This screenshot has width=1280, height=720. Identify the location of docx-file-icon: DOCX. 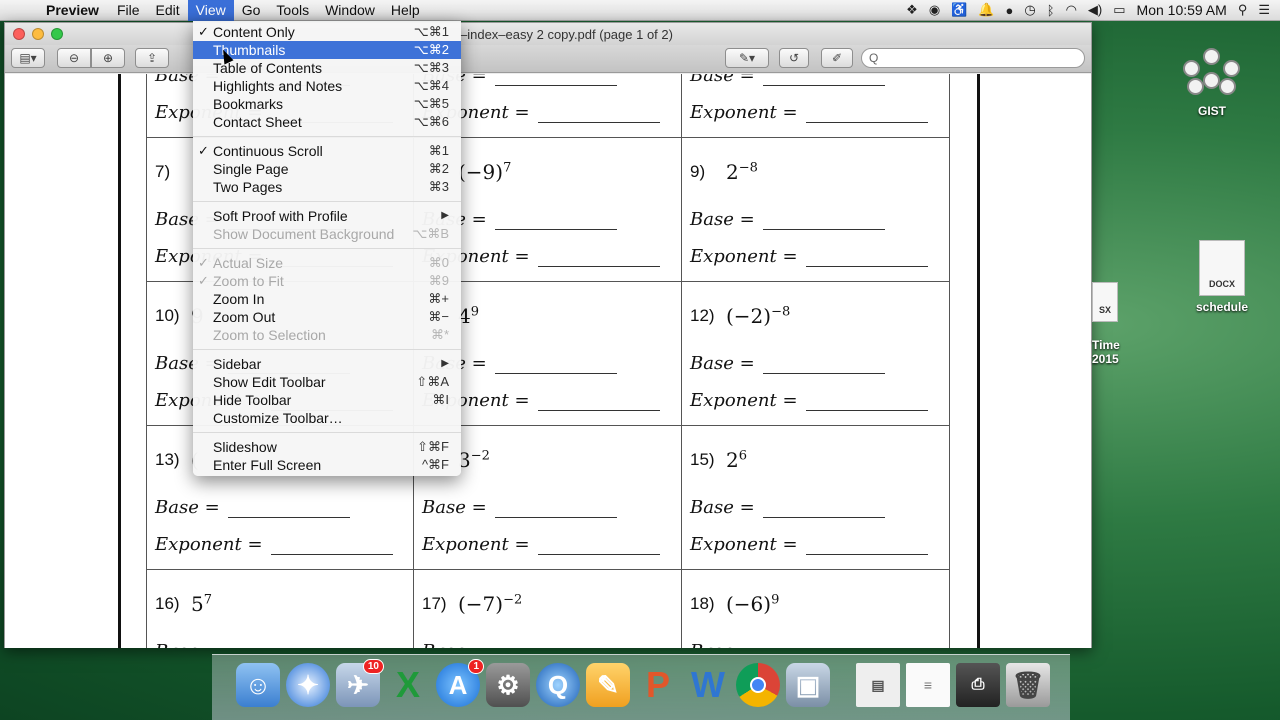
(1222, 268).